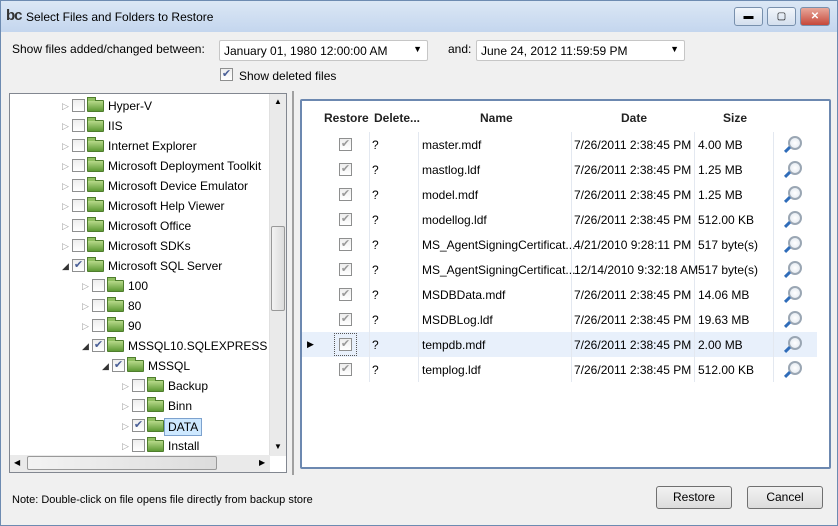 This screenshot has width=838, height=526. Describe the element at coordinates (785, 497) in the screenshot. I see `cancel-button: Cancel` at that location.